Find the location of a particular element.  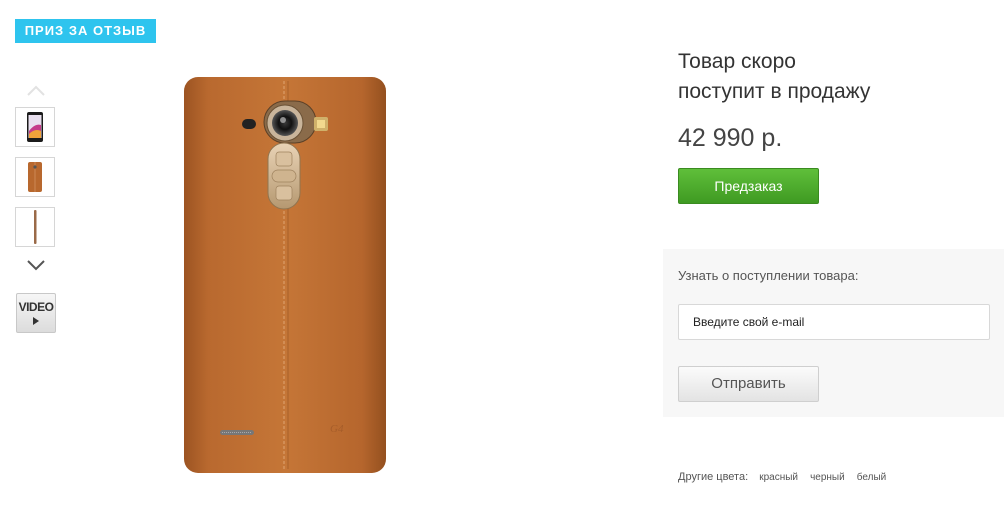

color-link-red: красный is located at coordinates (778, 477).